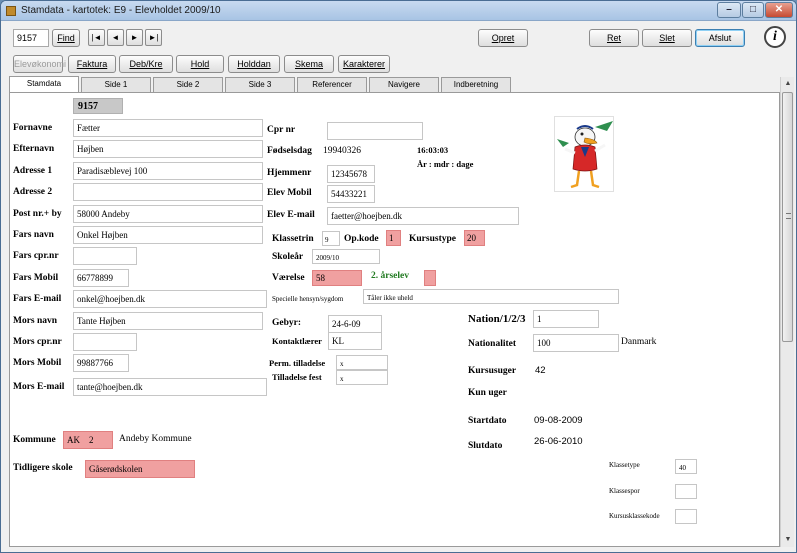 This screenshot has height=553, width=797. I want to click on elevokonomi-button: Elevøkonomi, so click(39, 64).